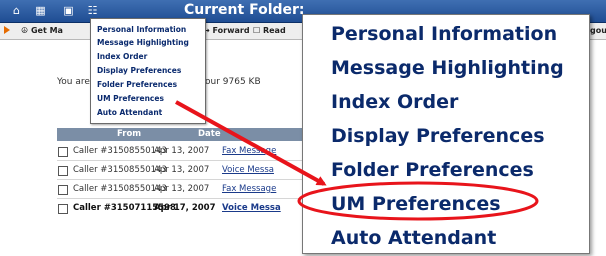 This screenshot has width=606, height=256. What do you see at coordinates (418, 201) in the screenshot?
I see `highlight-ellipse` at bounding box center [418, 201].